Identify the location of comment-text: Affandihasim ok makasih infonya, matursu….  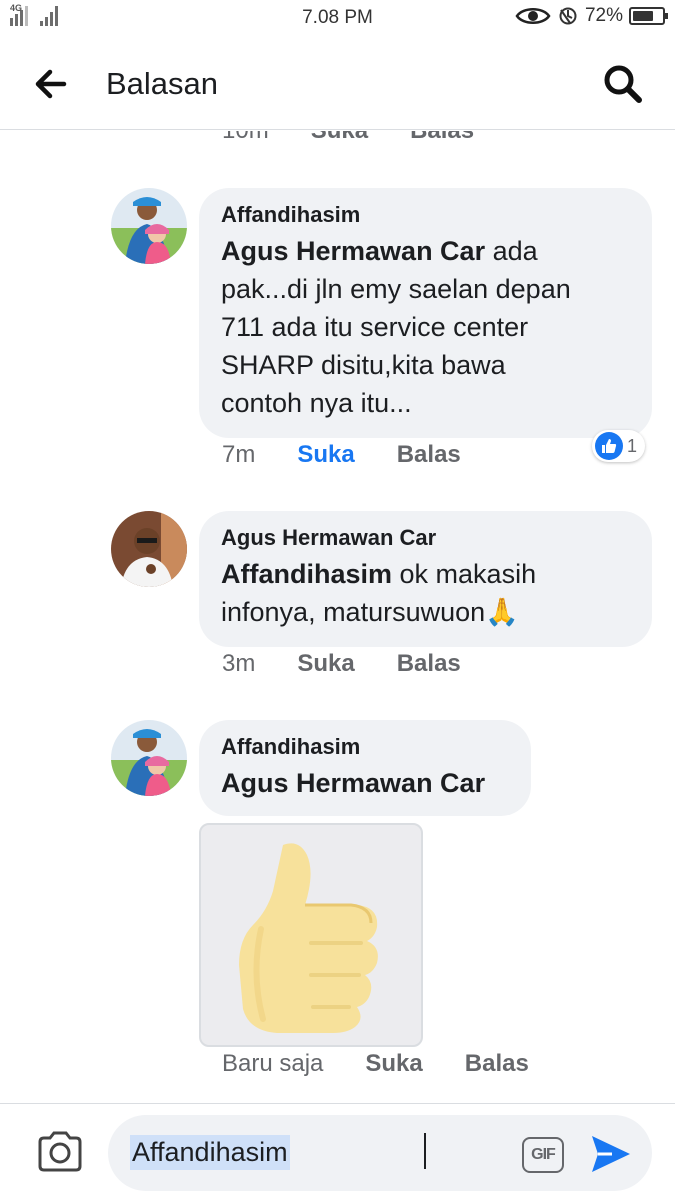
(379, 593).